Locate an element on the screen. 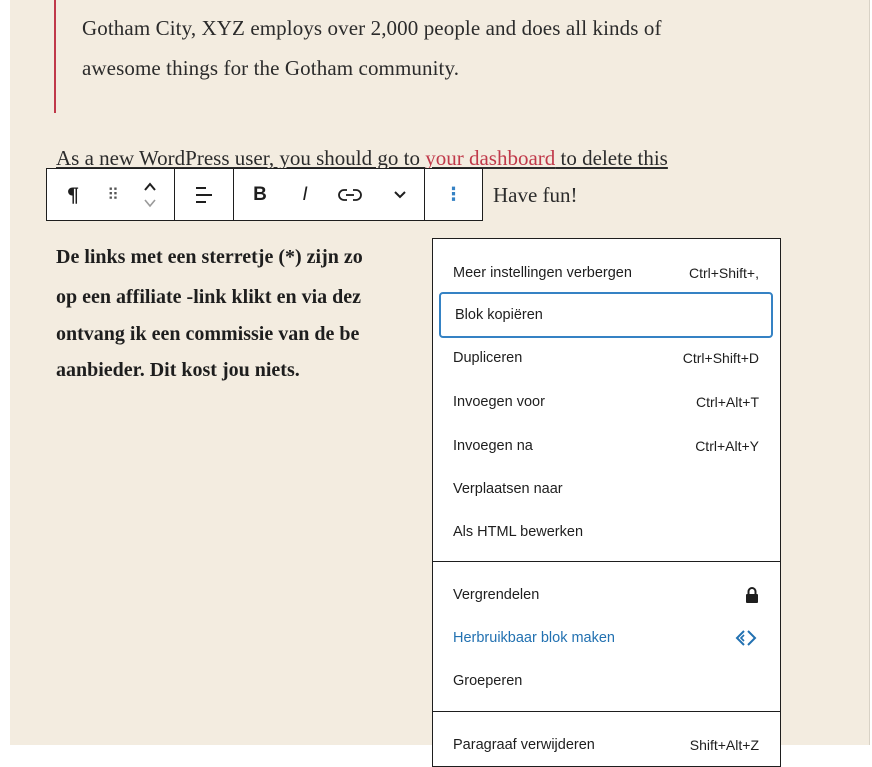  lock-icon is located at coordinates (752, 595).